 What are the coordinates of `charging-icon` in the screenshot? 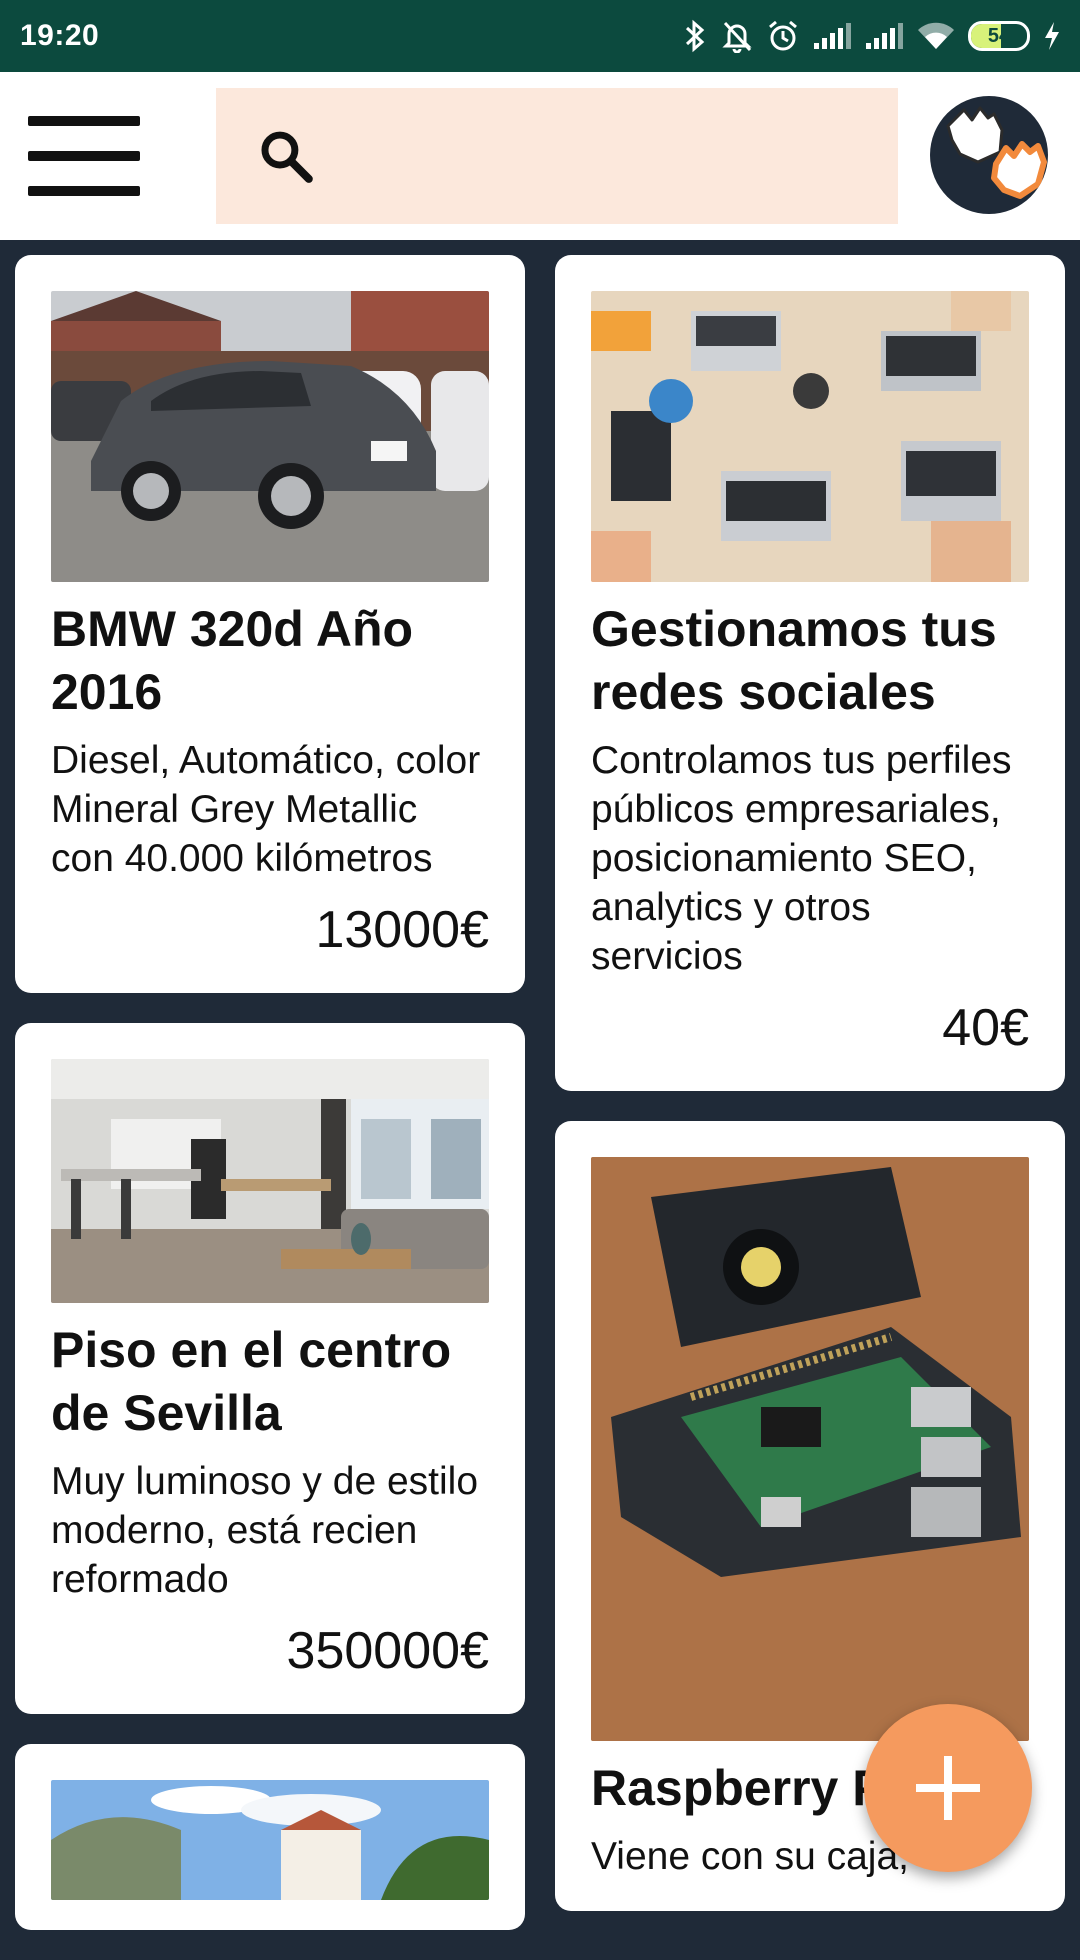 It's located at (1052, 36).